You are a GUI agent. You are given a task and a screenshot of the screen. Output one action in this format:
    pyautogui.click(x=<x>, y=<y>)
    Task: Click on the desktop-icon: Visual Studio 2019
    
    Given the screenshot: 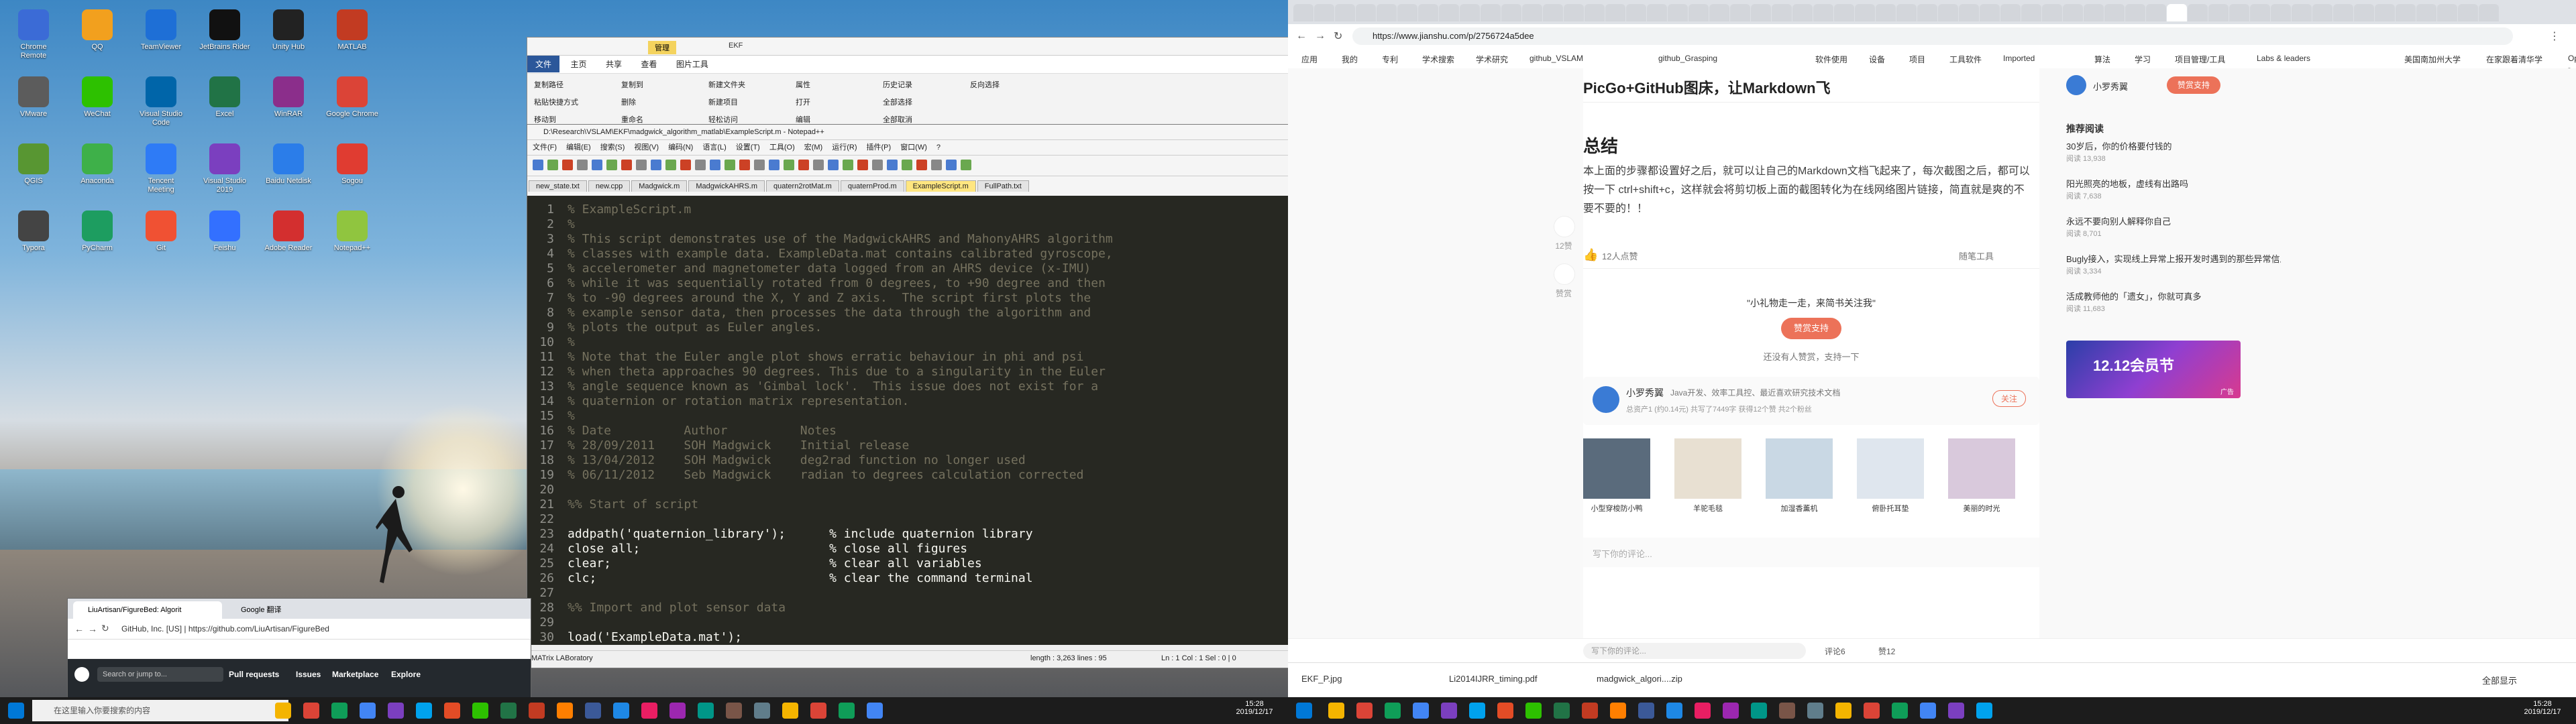 What is the action you would take?
    pyautogui.click(x=225, y=170)
    